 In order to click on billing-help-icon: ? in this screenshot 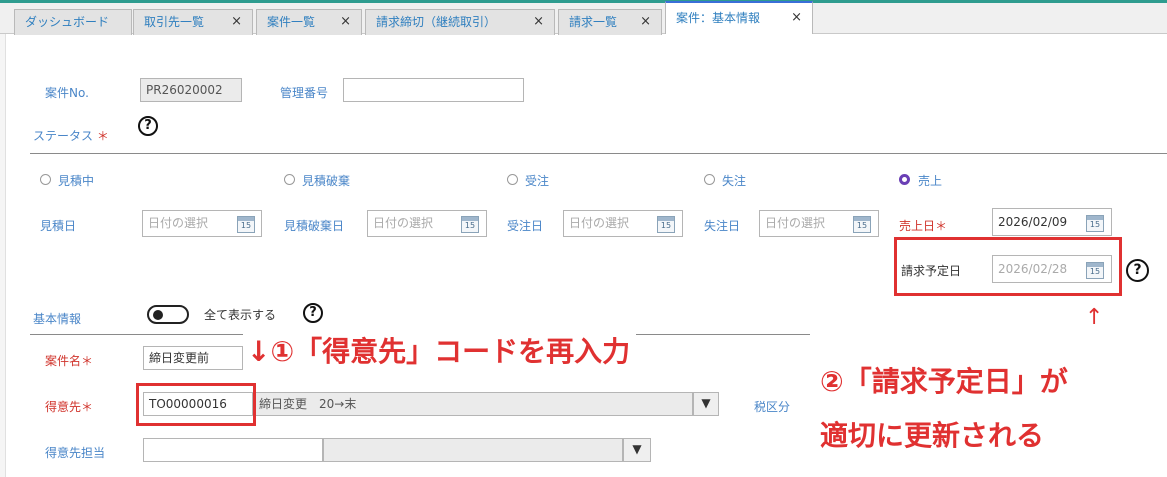, I will do `click(1137, 270)`.